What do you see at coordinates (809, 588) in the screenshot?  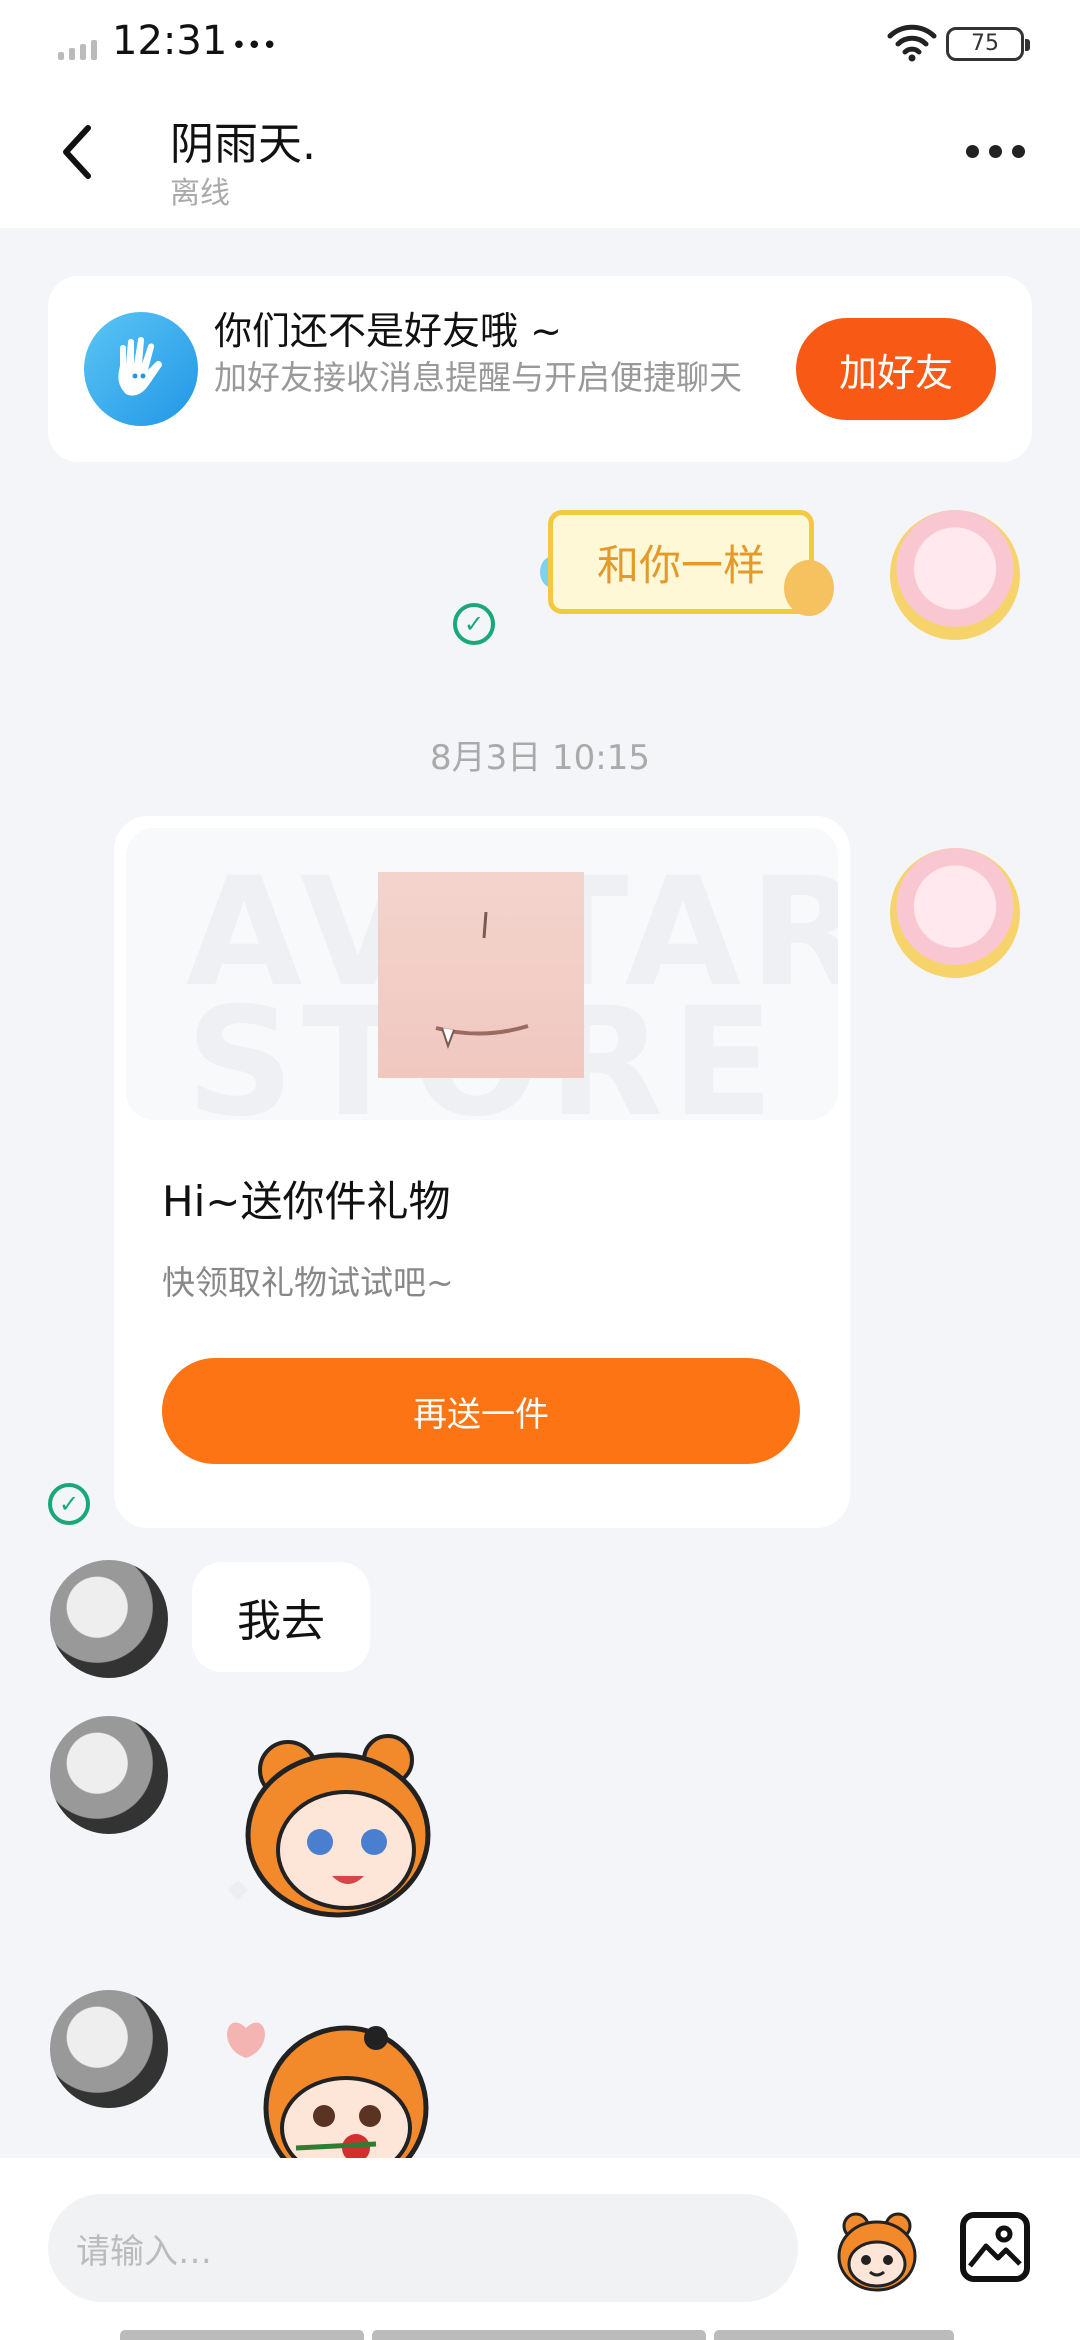 I see `bear-sticker-icon` at bounding box center [809, 588].